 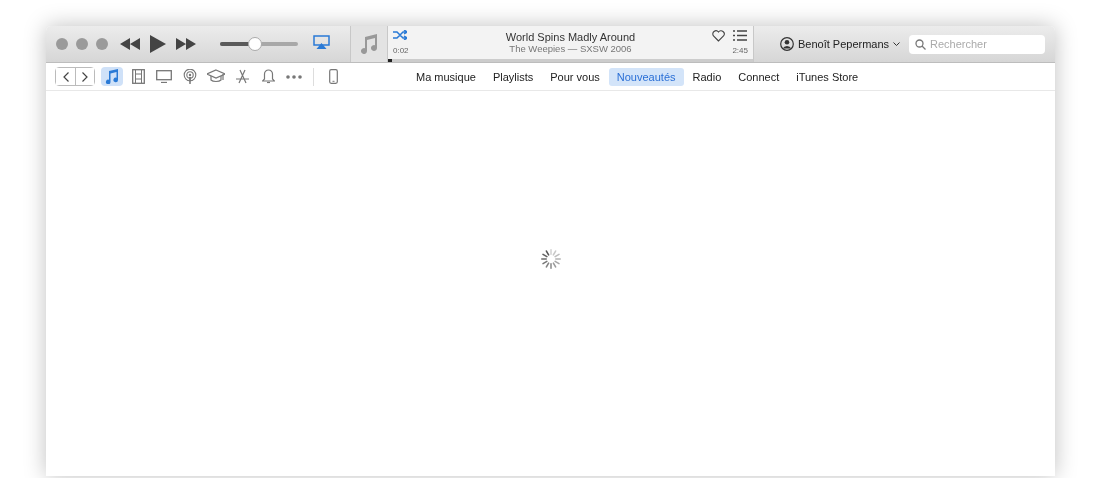 What do you see at coordinates (400, 35) in the screenshot?
I see `shuffle-icon` at bounding box center [400, 35].